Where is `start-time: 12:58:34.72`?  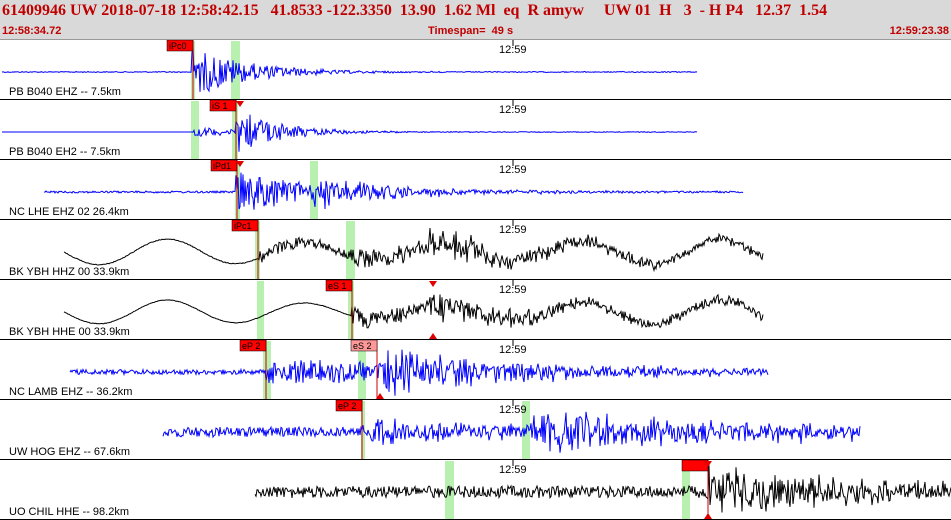 start-time: 12:58:34.72 is located at coordinates (32, 31).